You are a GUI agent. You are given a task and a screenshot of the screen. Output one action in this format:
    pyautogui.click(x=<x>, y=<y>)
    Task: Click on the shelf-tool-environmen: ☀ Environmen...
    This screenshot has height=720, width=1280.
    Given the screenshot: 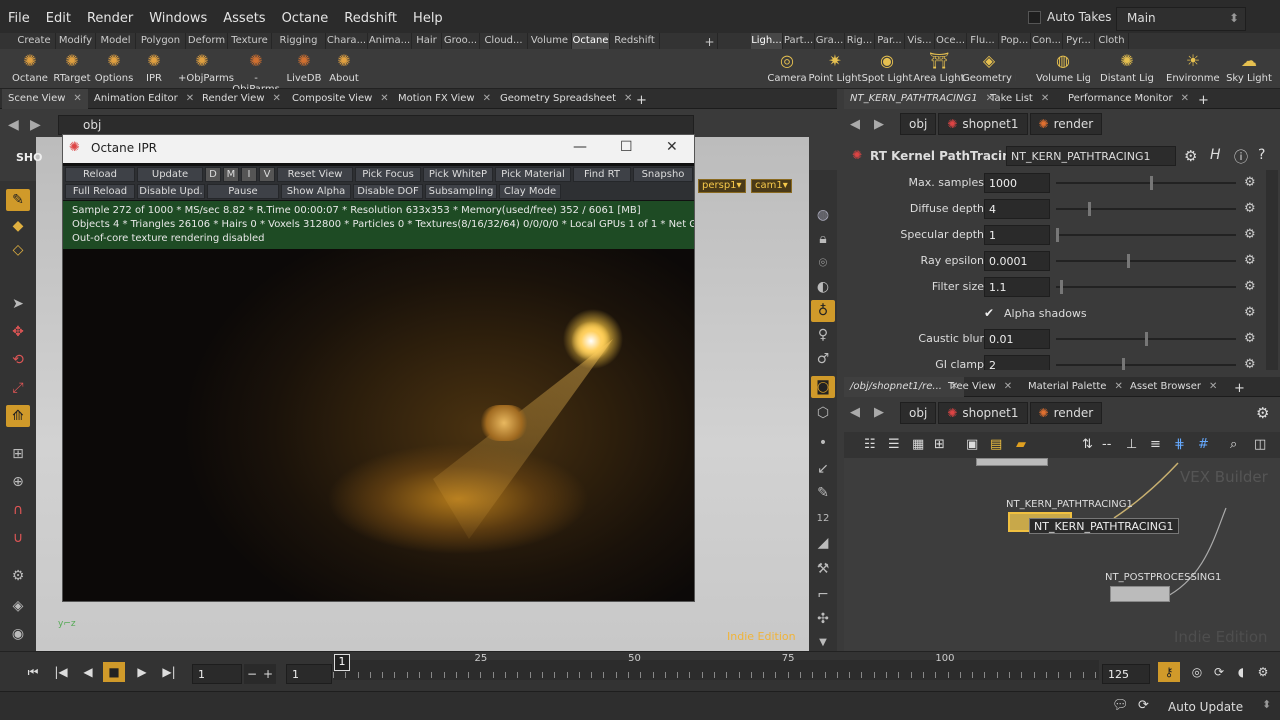 What is the action you would take?
    pyautogui.click(x=1193, y=67)
    